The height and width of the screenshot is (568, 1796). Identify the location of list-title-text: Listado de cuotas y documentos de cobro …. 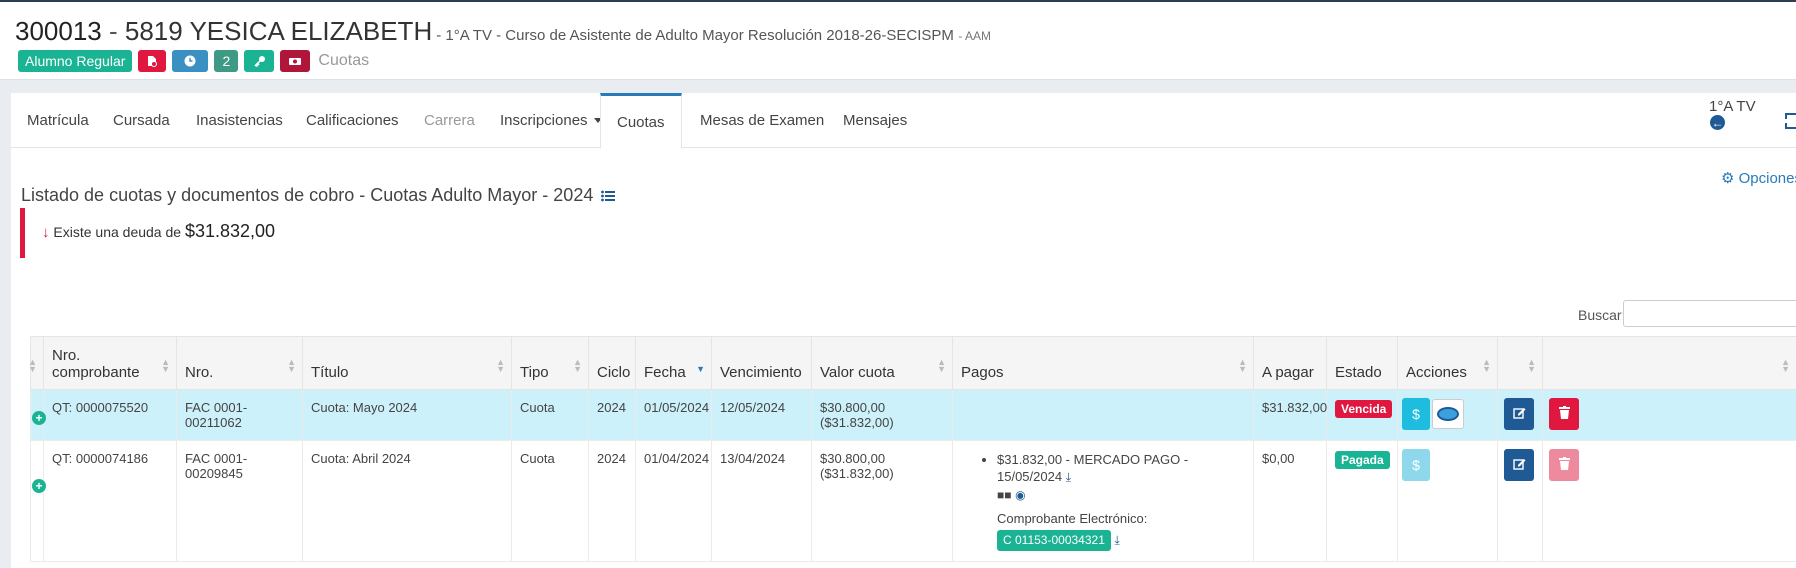
(307, 195).